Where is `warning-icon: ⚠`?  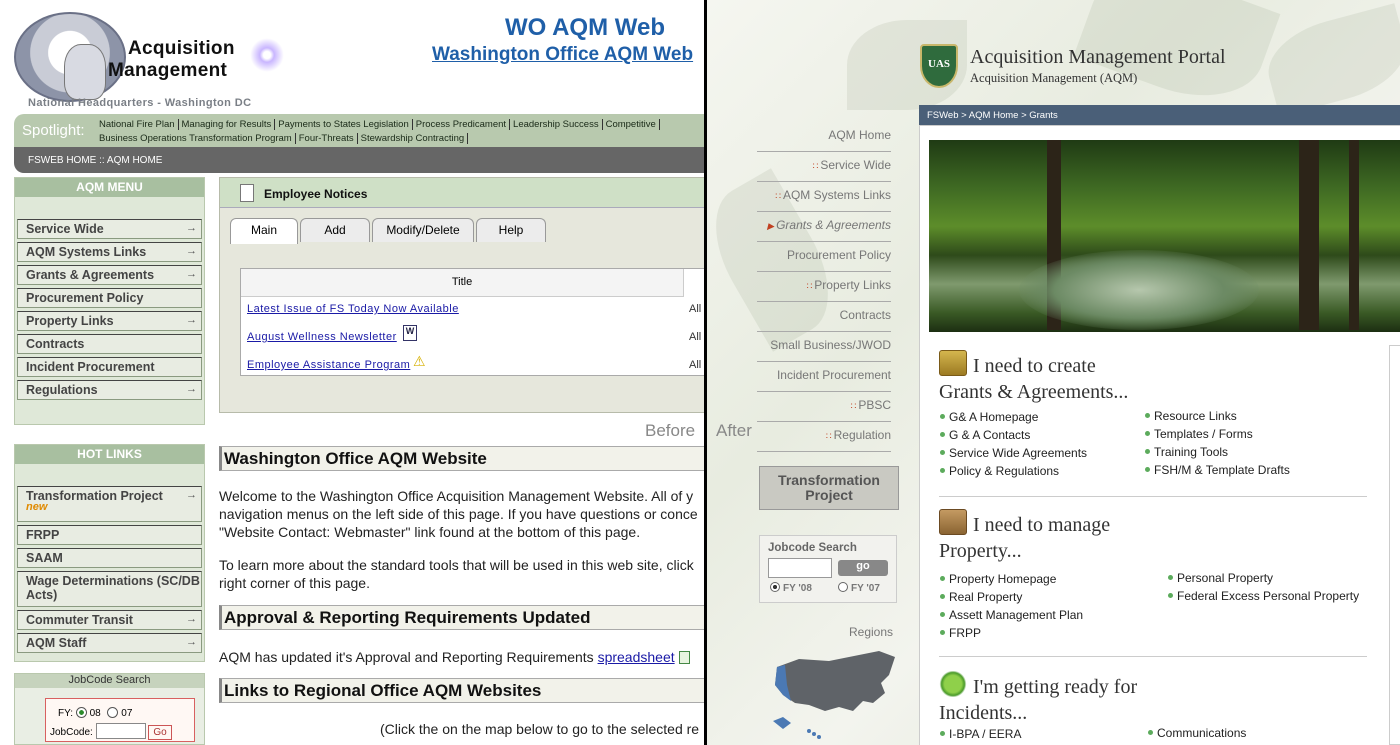 warning-icon: ⚠ is located at coordinates (419, 361).